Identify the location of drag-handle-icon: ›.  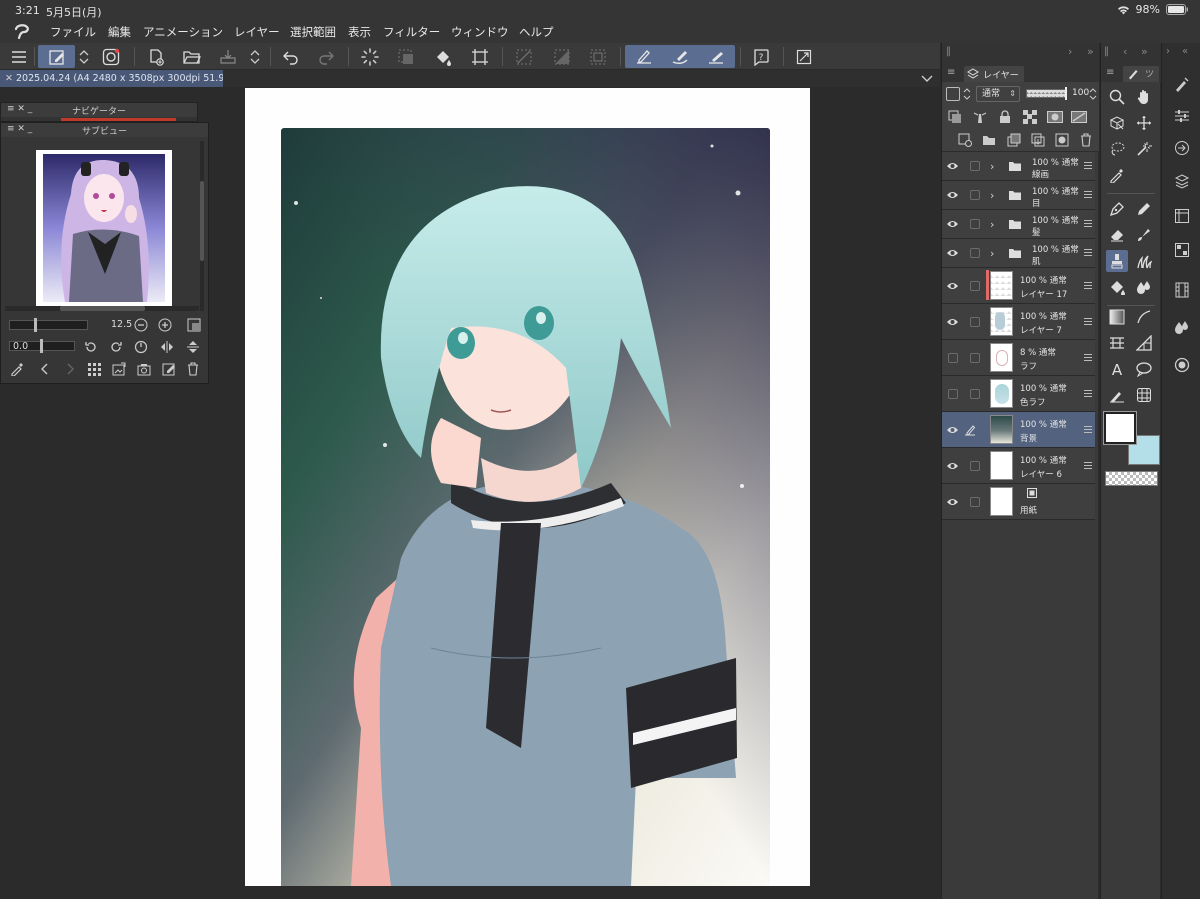
(1168, 51).